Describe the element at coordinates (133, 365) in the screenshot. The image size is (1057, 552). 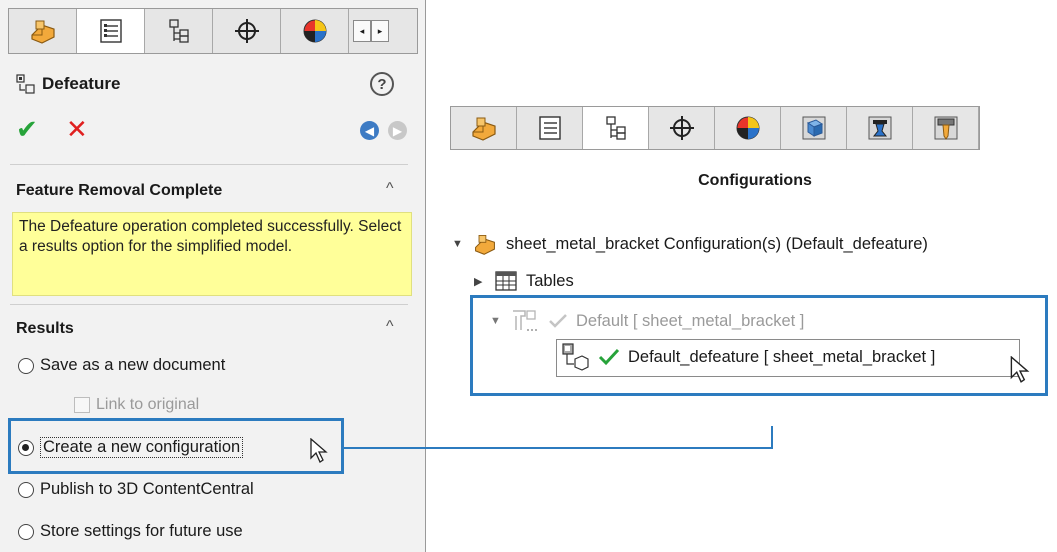
I see `option-label: Save as a new document` at that location.